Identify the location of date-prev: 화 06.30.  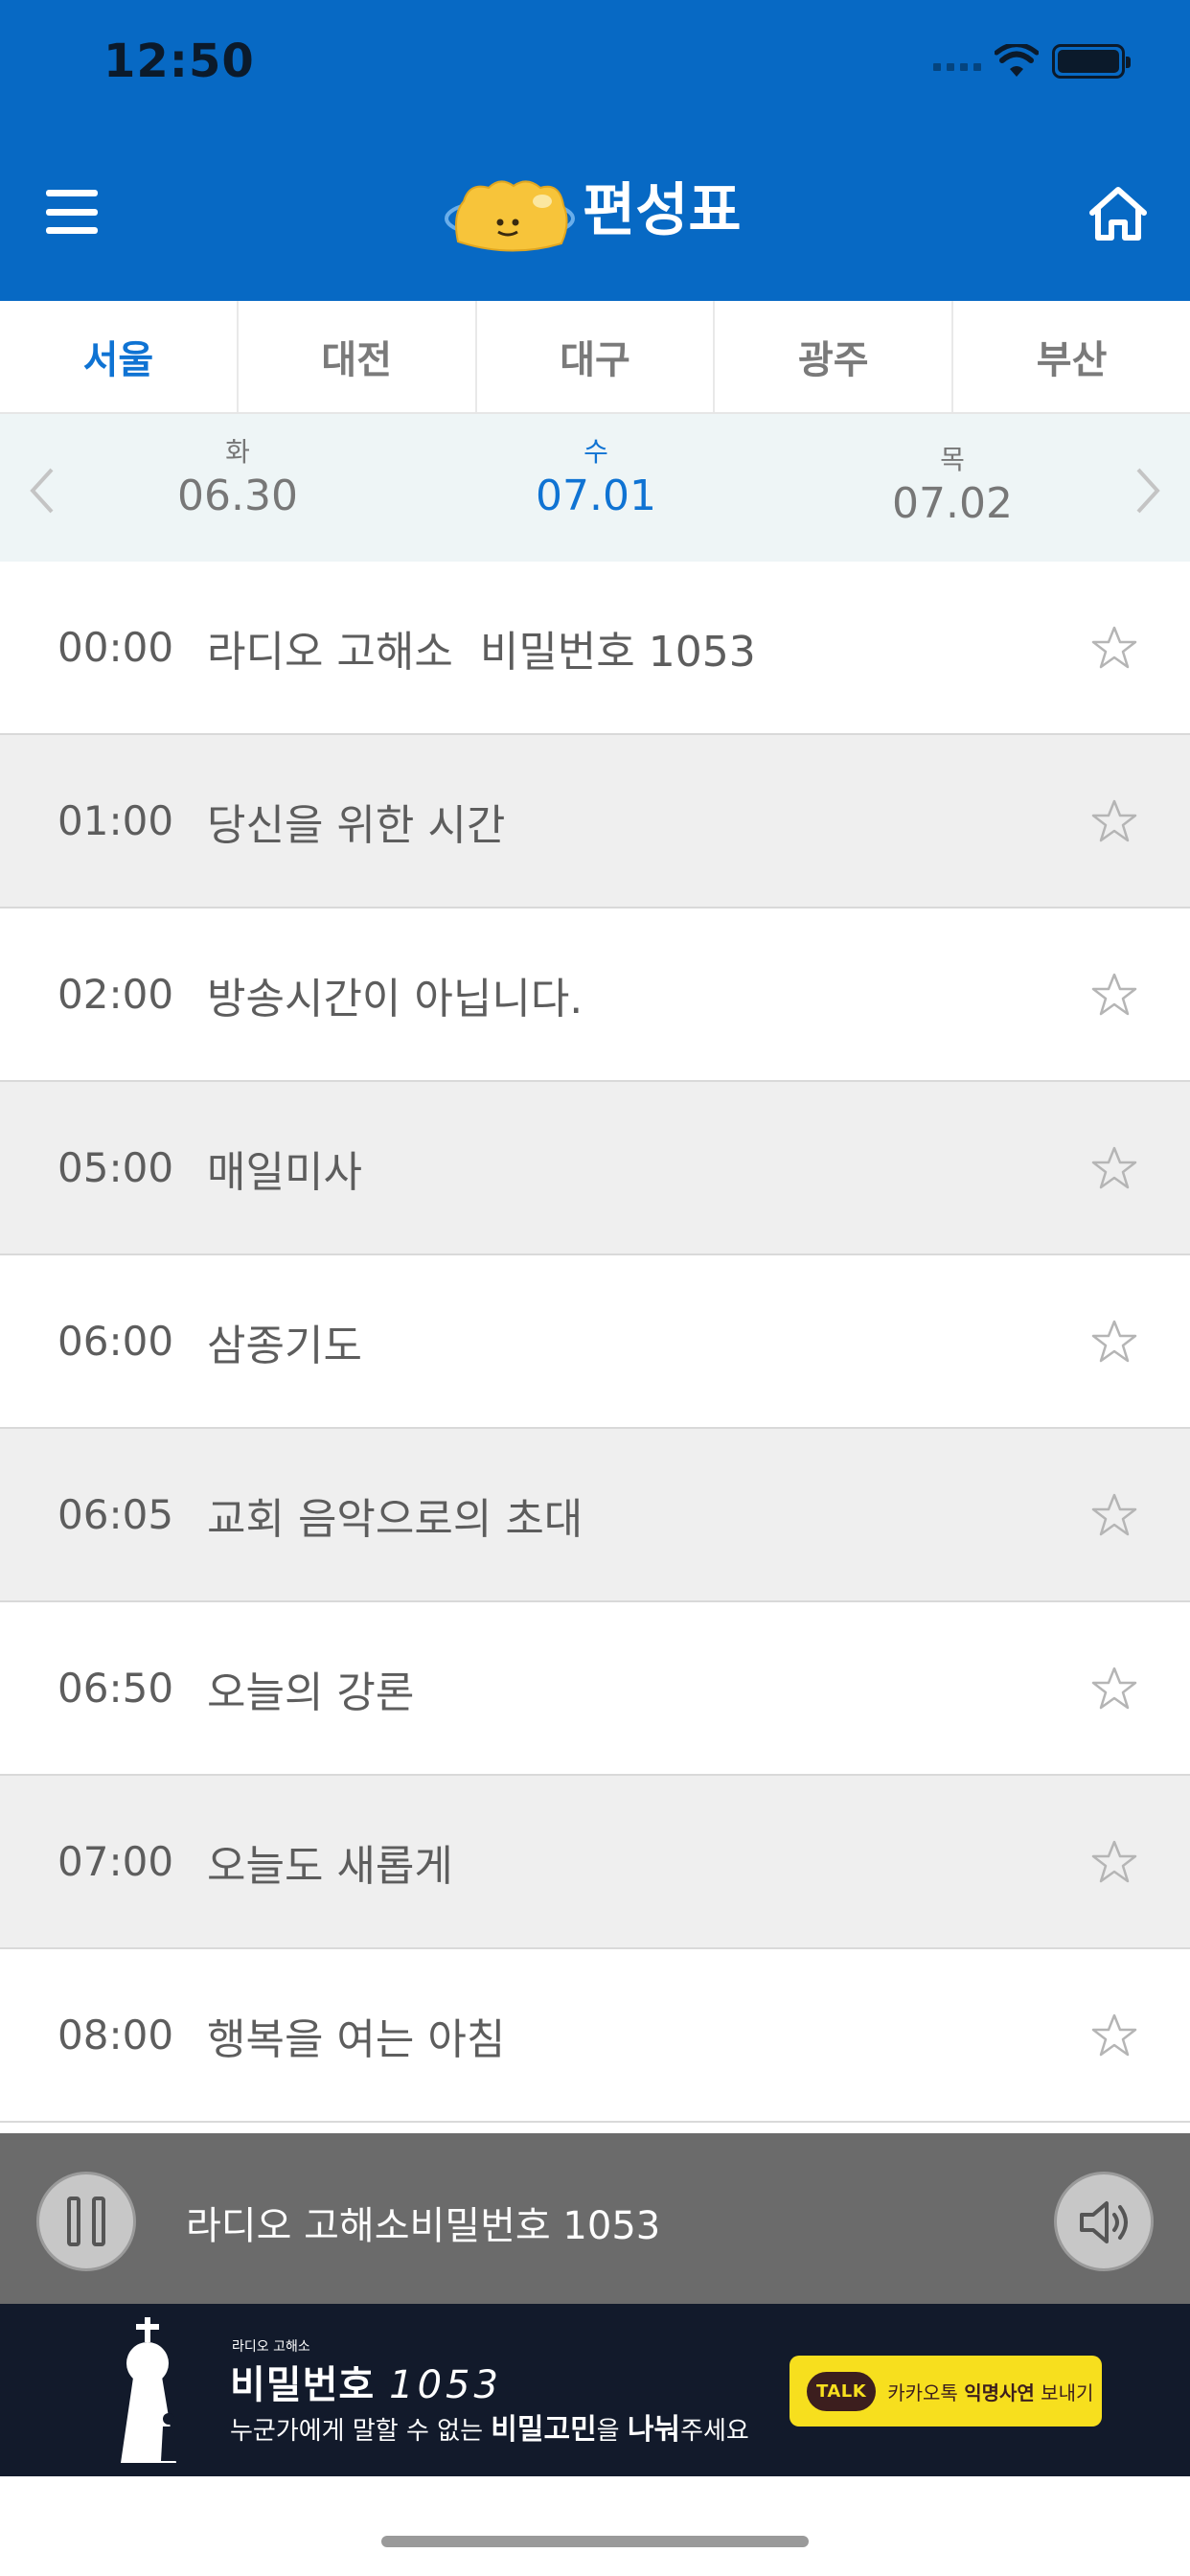
(238, 479).